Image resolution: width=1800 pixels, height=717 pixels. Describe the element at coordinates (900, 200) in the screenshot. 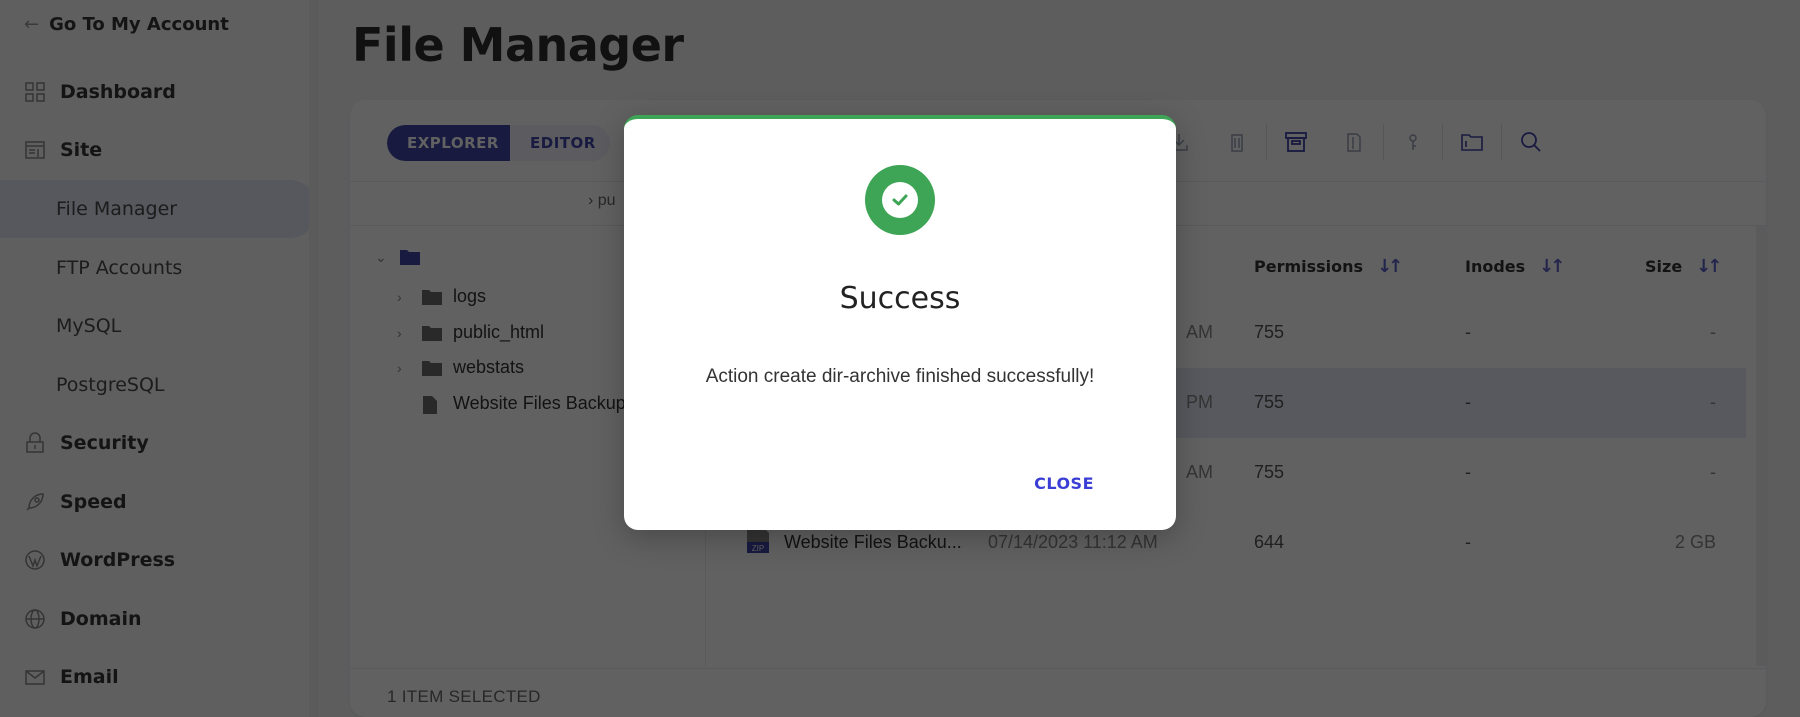

I see `success-check-icon` at that location.